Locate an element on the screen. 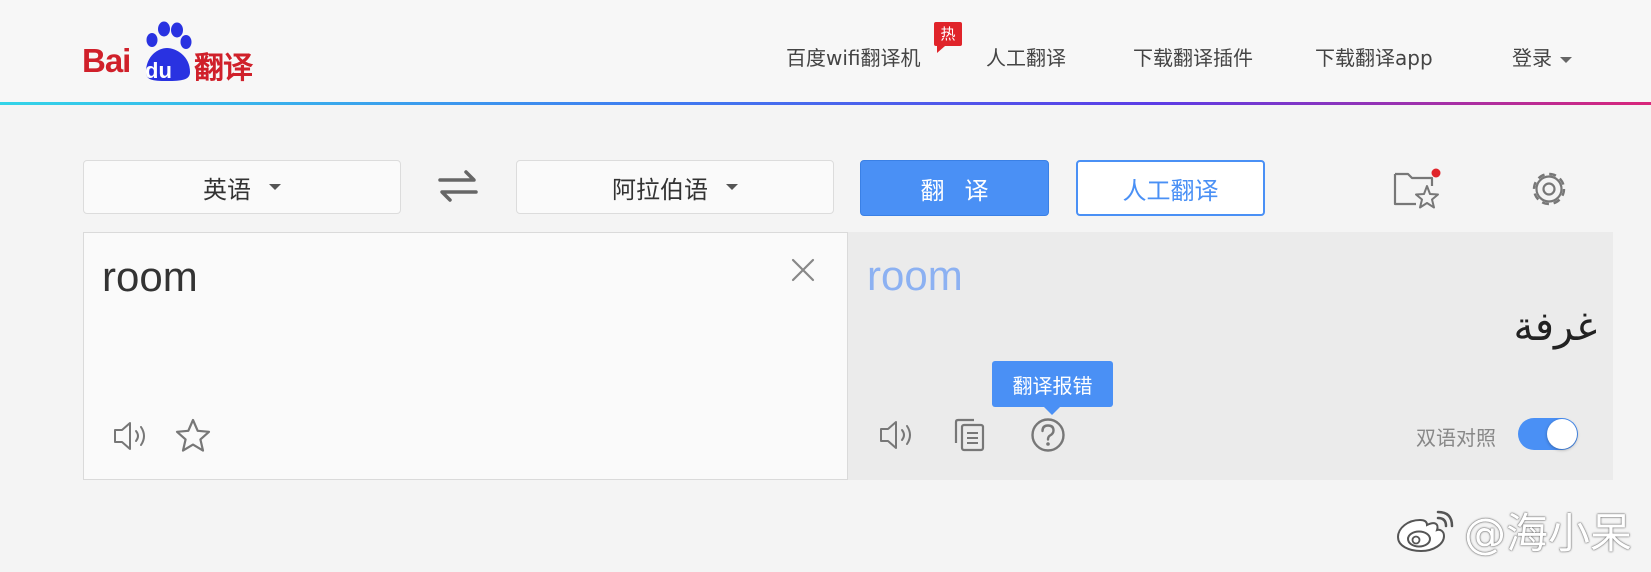  toggle-knob is located at coordinates (1562, 434).